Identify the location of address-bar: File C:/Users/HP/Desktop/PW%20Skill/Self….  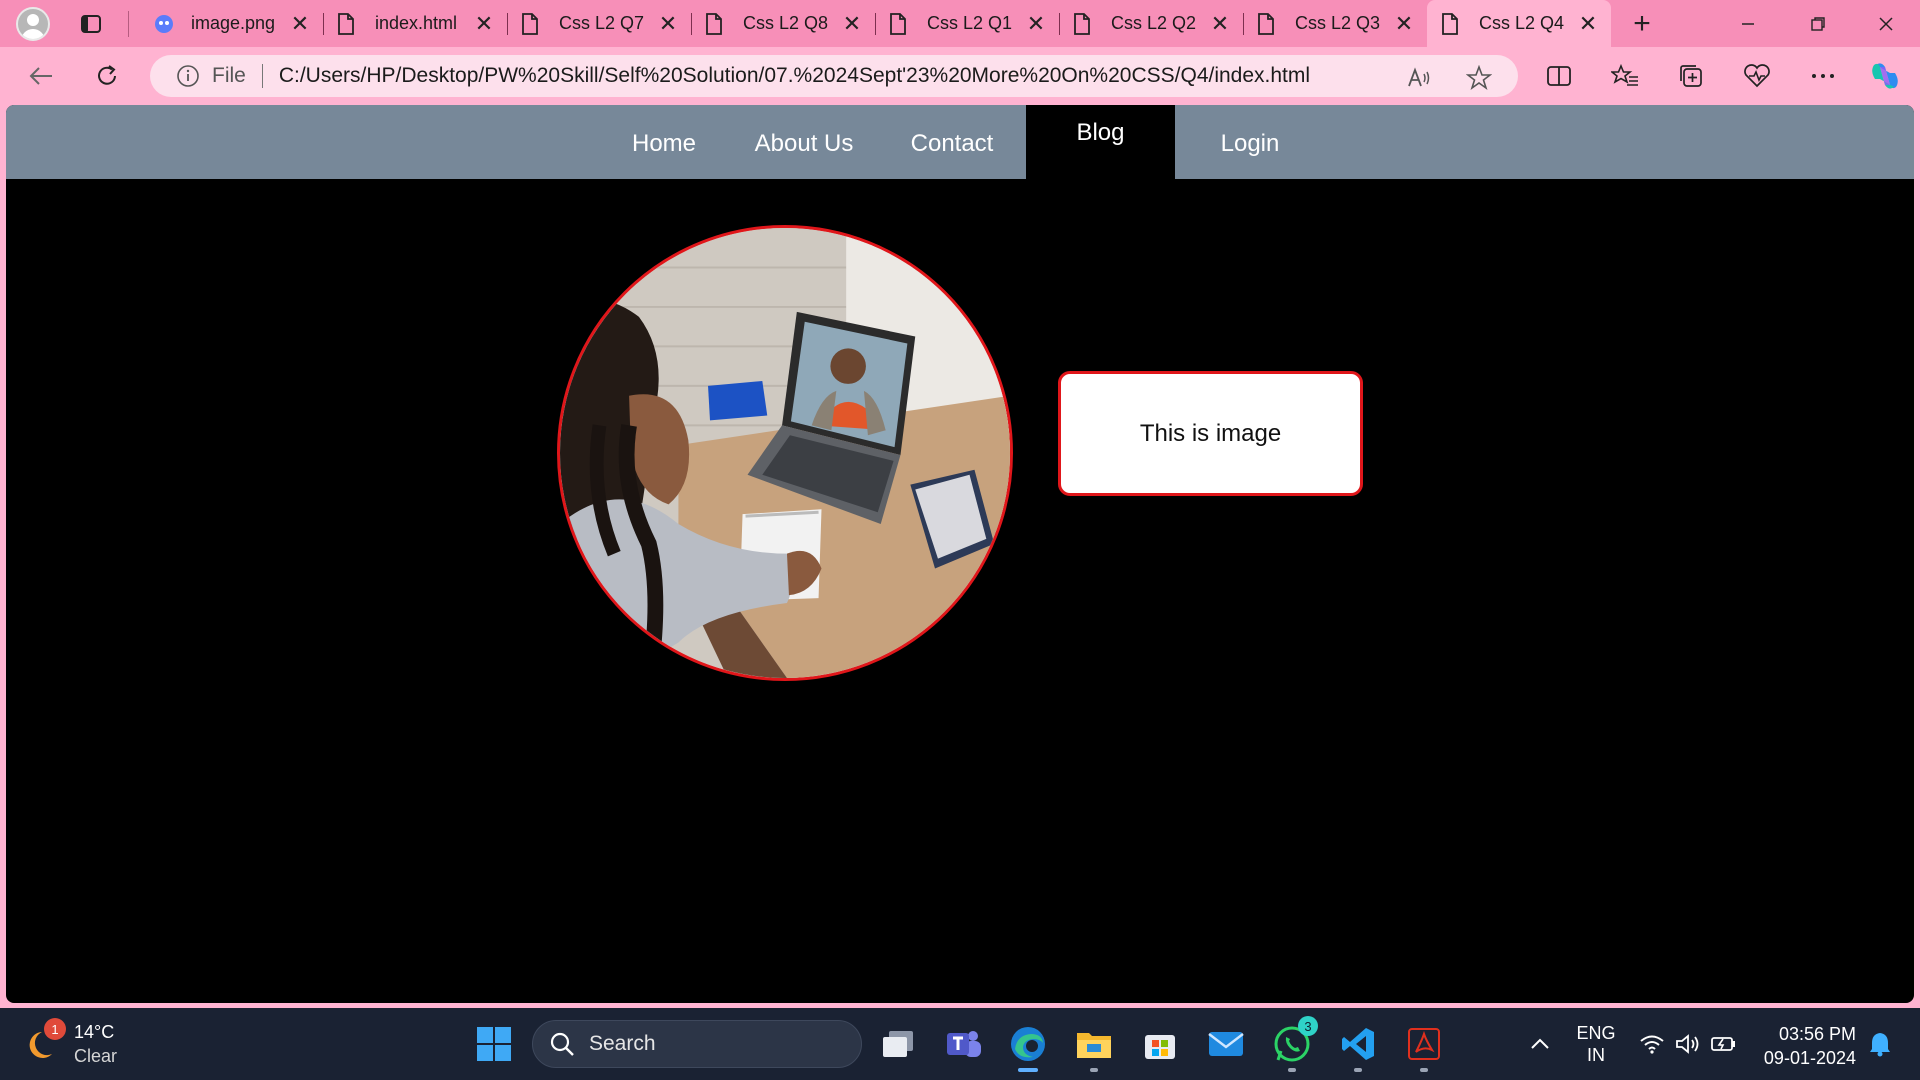
(834, 76).